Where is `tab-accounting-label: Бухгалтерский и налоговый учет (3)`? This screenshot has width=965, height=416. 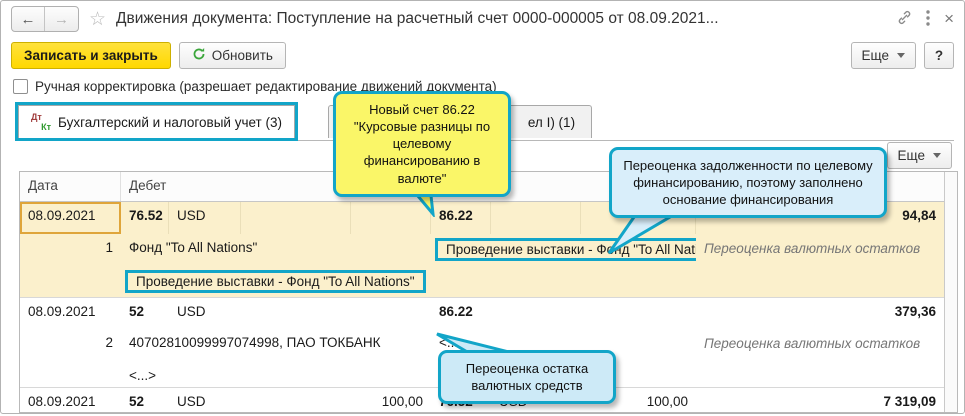 tab-accounting-label: Бухгалтерский и налоговый учет (3) is located at coordinates (170, 122).